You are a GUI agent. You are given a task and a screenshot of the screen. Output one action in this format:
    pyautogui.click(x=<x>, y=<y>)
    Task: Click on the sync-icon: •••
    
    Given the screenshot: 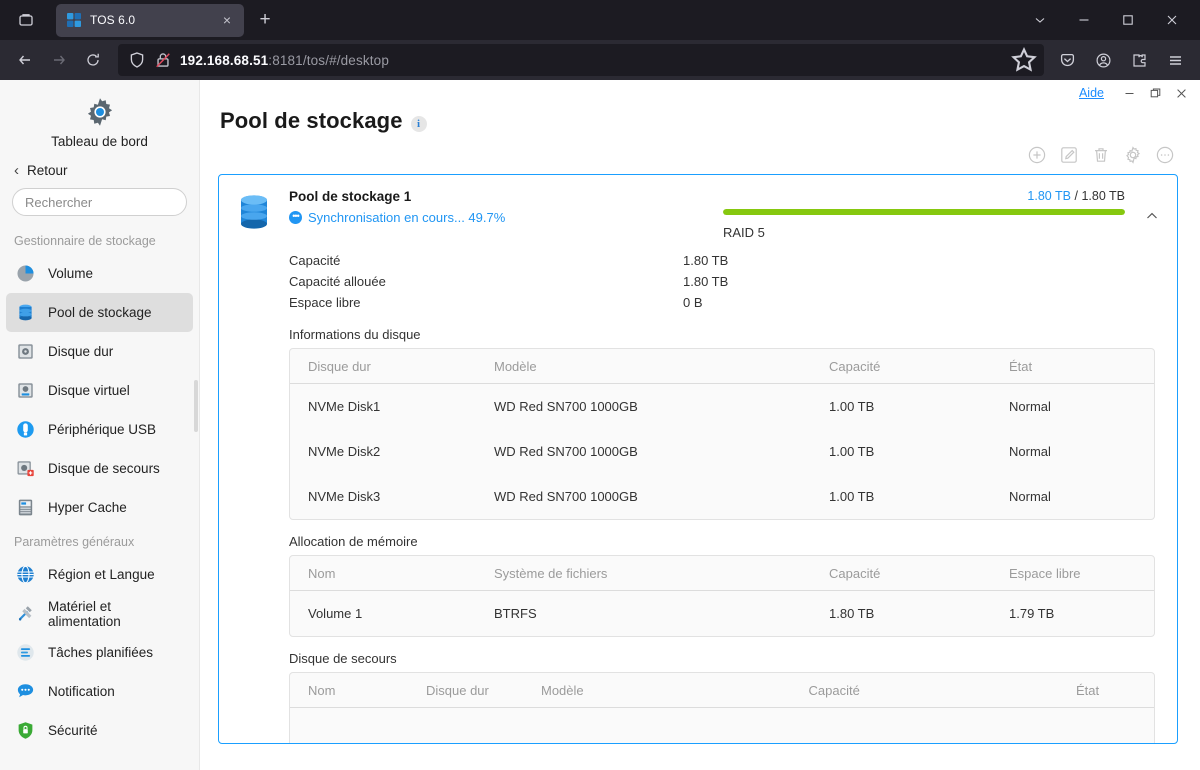 What is the action you would take?
    pyautogui.click(x=295, y=217)
    